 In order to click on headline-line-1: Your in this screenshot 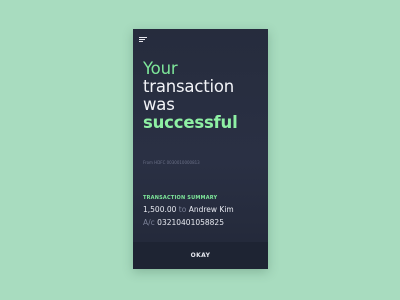, I will do `click(160, 68)`.